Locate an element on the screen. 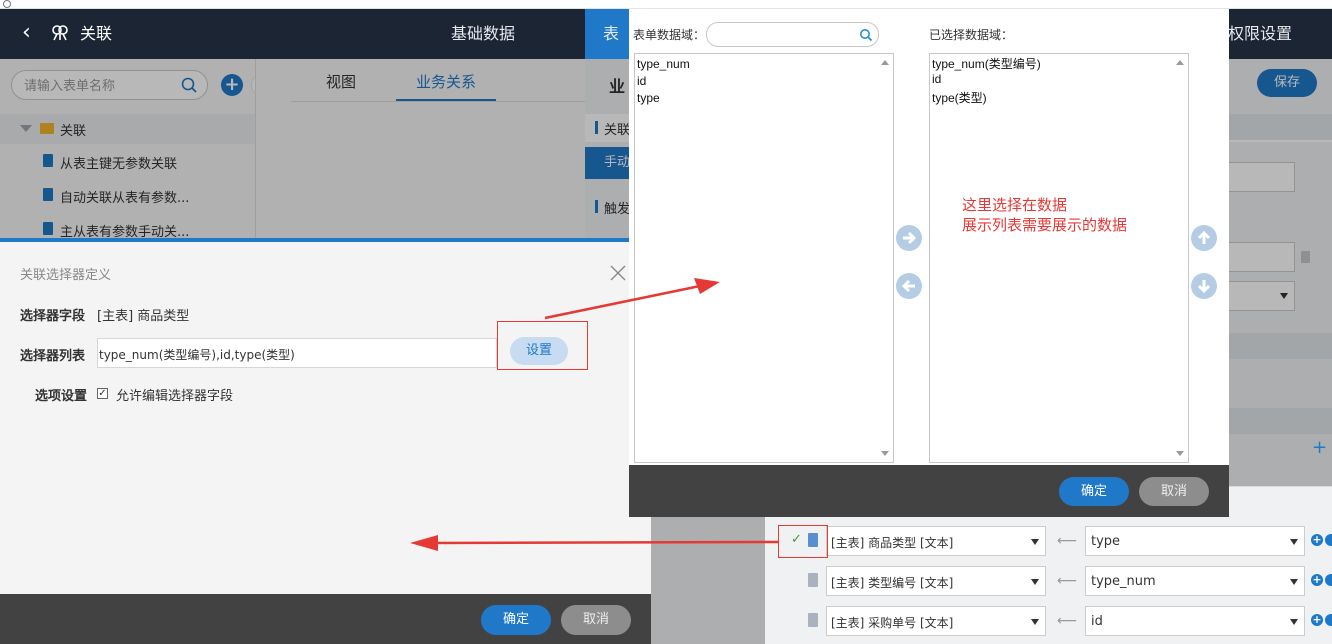  list-item: type_num is located at coordinates (663, 64).